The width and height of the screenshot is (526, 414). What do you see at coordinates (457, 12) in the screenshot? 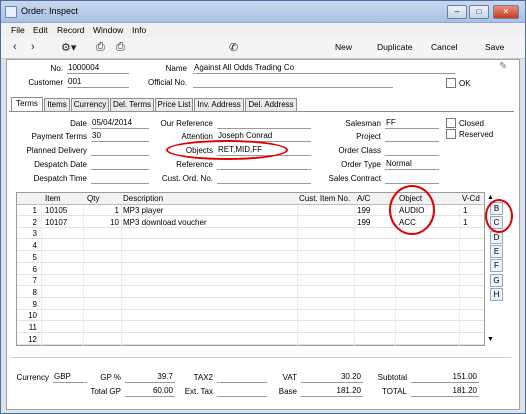
I see `minimize-icon: –` at bounding box center [457, 12].